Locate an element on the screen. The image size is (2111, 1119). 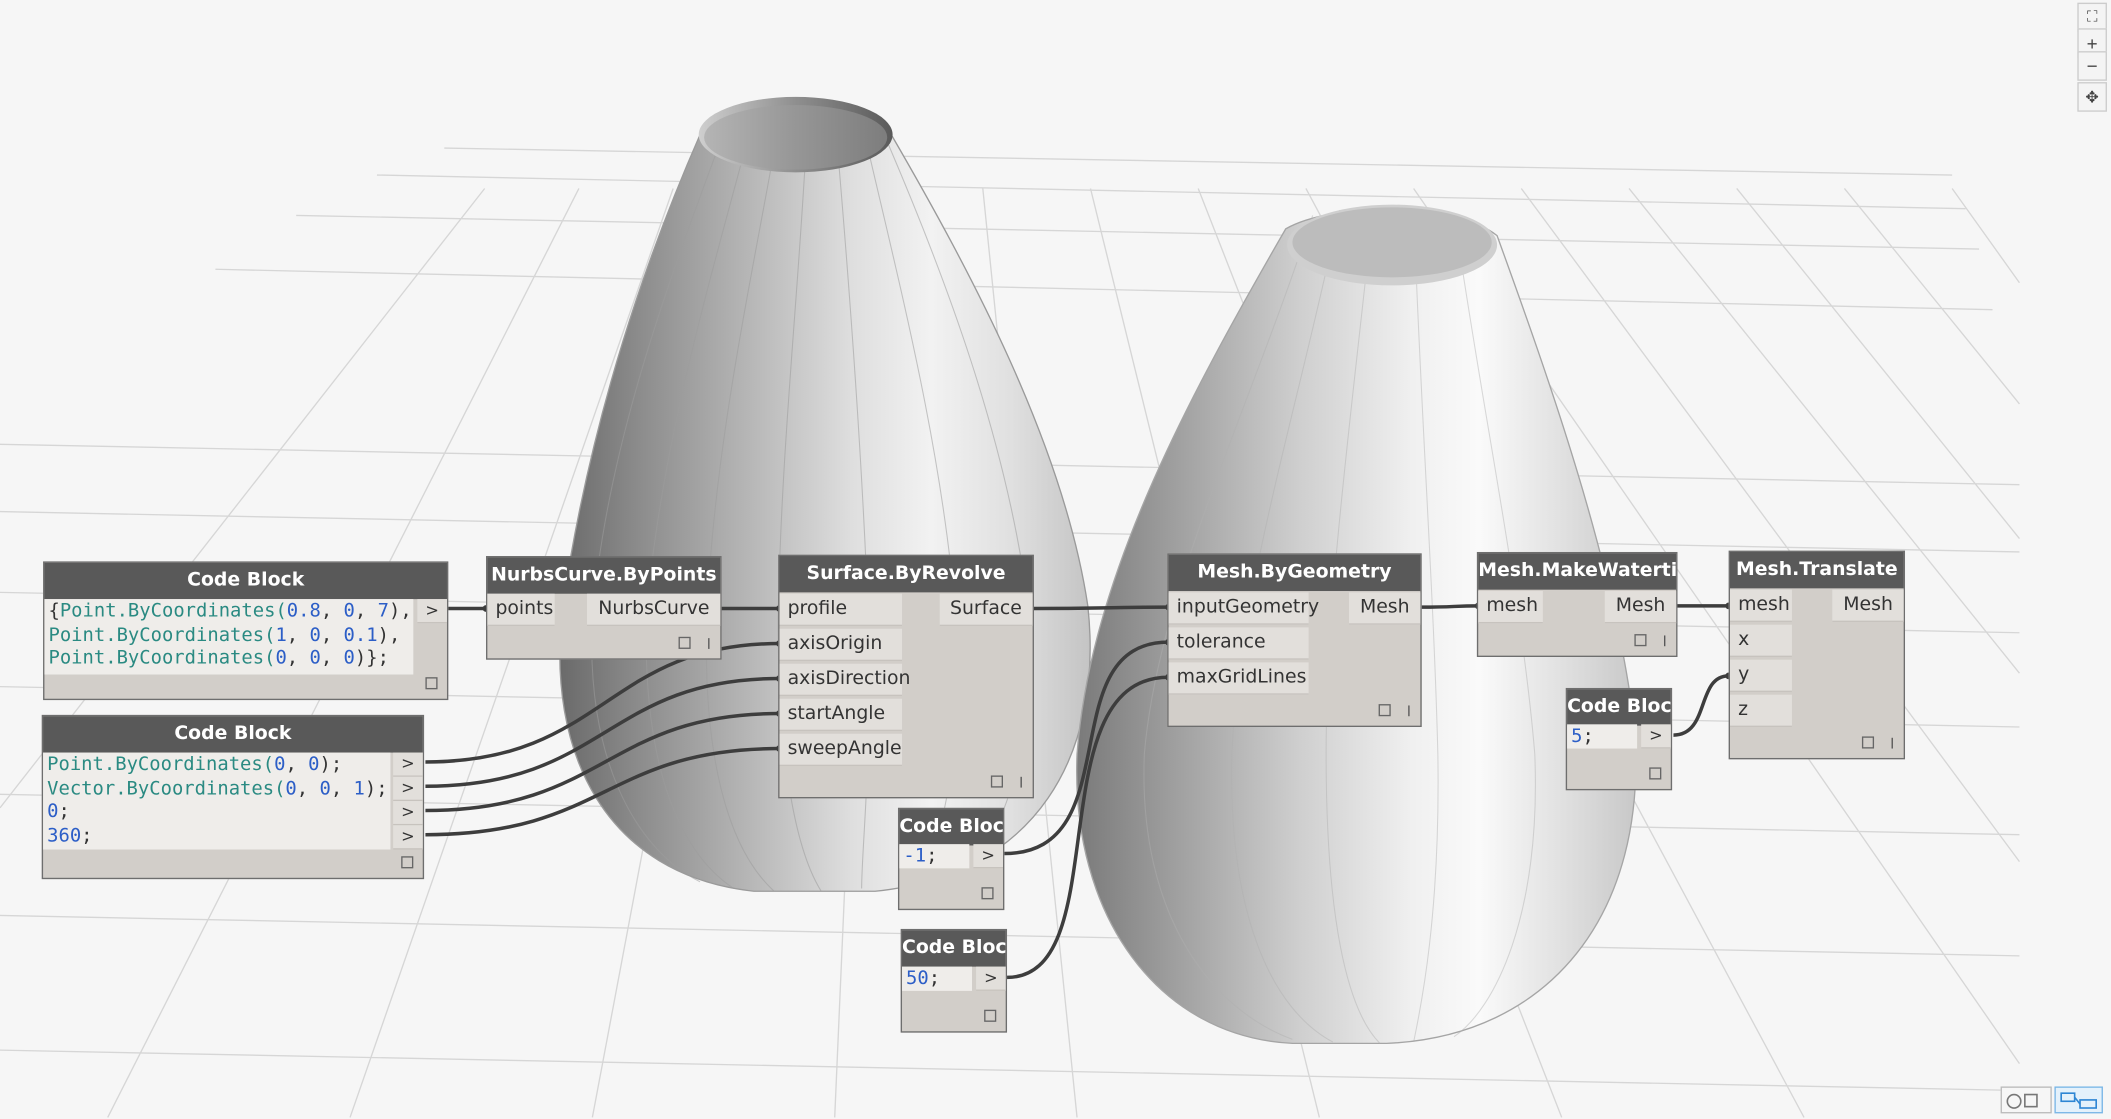
code-editor: -1; is located at coordinates (934, 856).